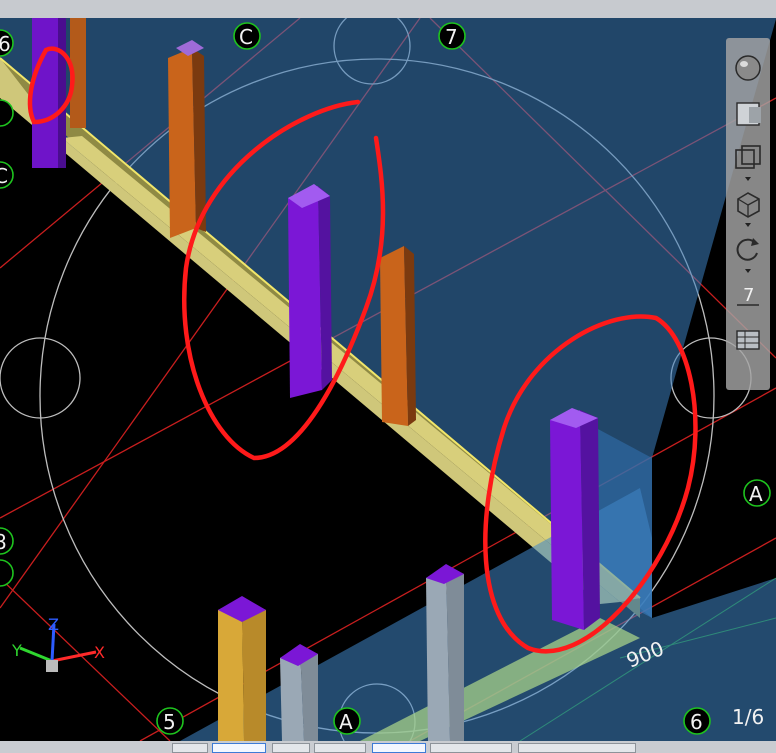  What do you see at coordinates (388, 9) in the screenshot?
I see `top-toolbar-strip` at bounding box center [388, 9].